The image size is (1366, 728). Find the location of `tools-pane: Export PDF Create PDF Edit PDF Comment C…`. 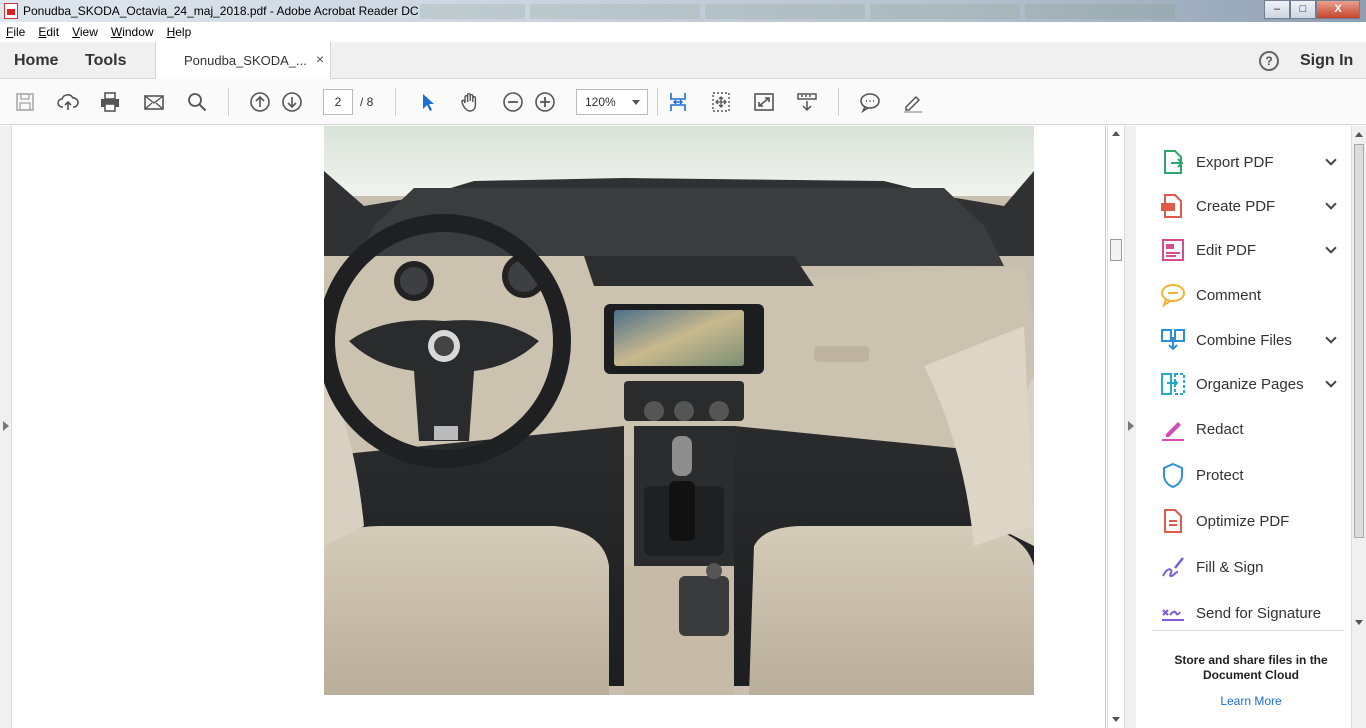

tools-pane: Export PDF Create PDF Edit PDF Comment C… is located at coordinates (1243, 427).